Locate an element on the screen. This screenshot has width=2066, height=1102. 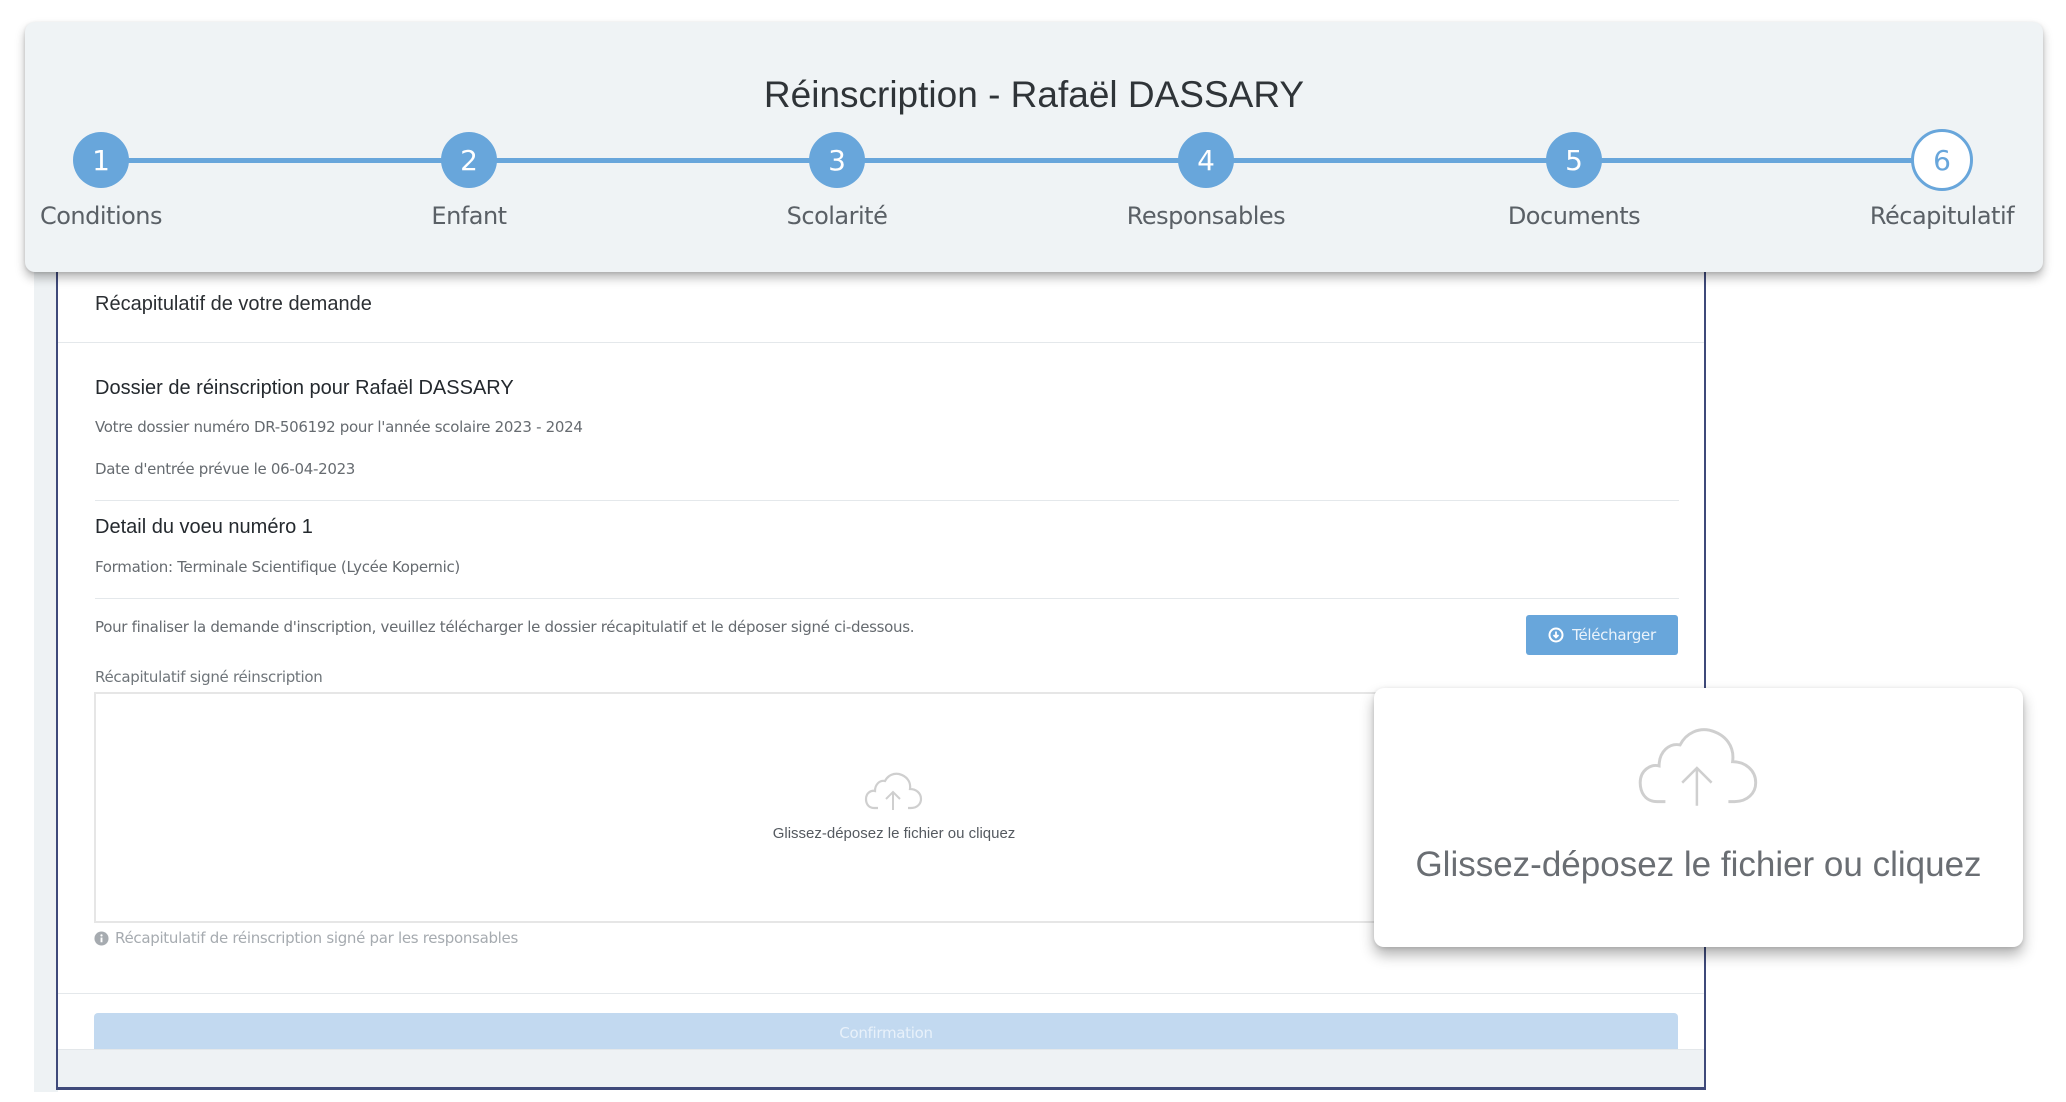
step-recapitulatif: 6 Récapitulatif is located at coordinates (1942, 179).